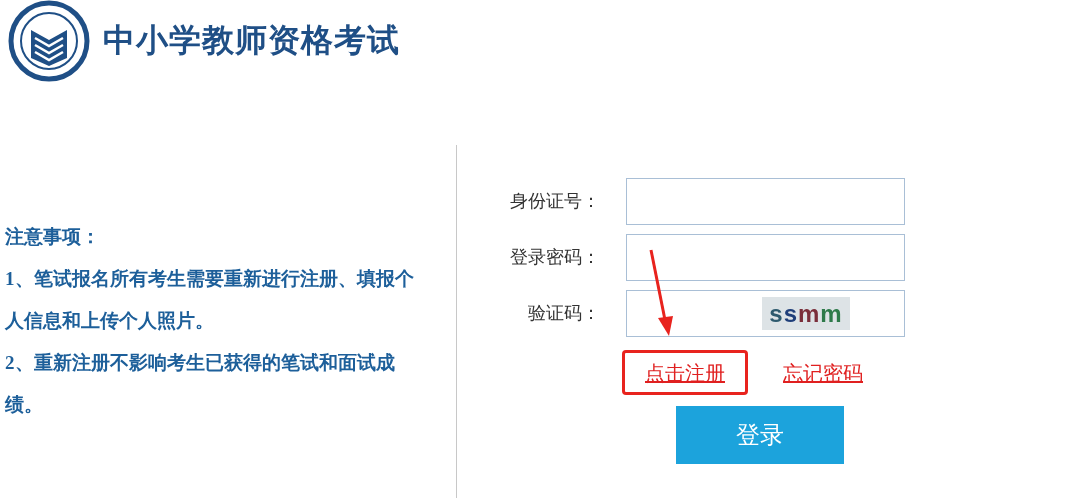 This screenshot has height=498, width=1070. I want to click on field-label: 验证码：, so click(564, 313).